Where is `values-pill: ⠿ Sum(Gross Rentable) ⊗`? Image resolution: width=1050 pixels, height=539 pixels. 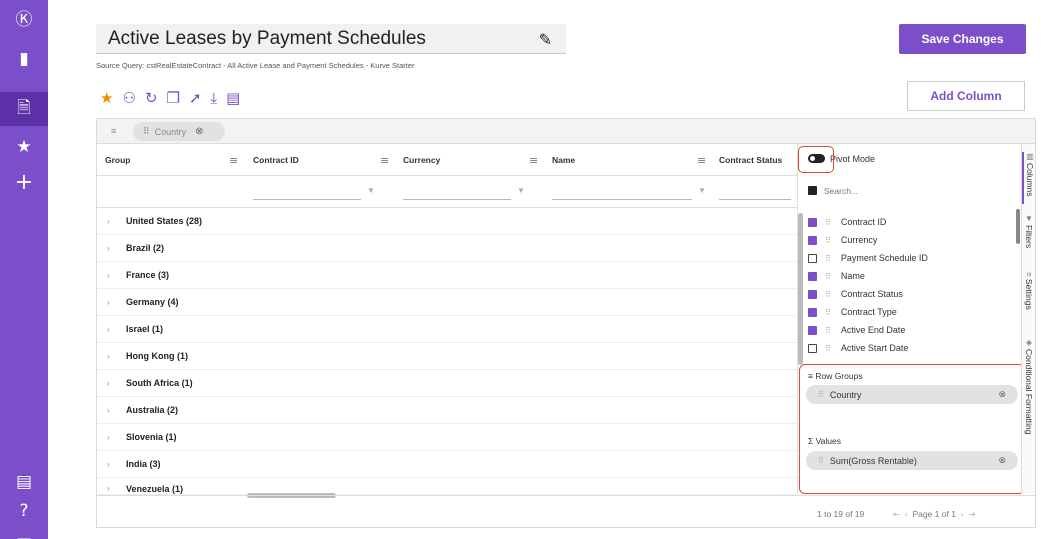 values-pill: ⠿ Sum(Gross Rentable) ⊗ is located at coordinates (912, 460).